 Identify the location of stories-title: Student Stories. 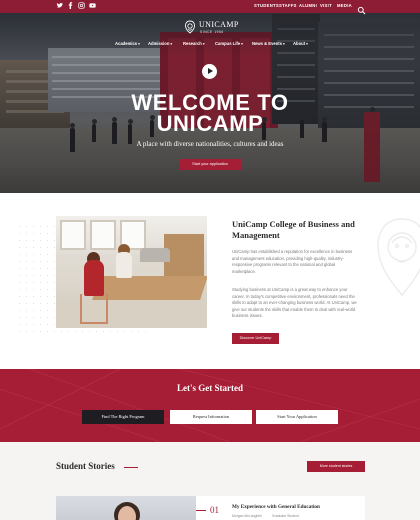
(85, 466).